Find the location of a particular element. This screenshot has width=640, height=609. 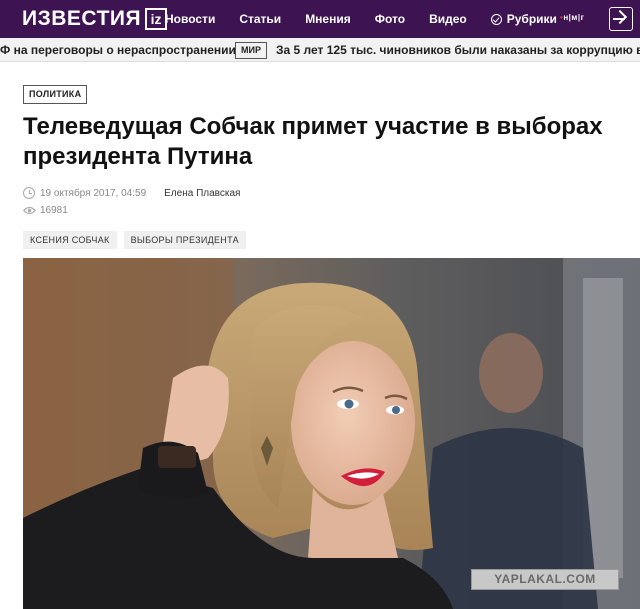

tag-sobchak: КСЕНИЯ СОБЧАК is located at coordinates (70, 240).